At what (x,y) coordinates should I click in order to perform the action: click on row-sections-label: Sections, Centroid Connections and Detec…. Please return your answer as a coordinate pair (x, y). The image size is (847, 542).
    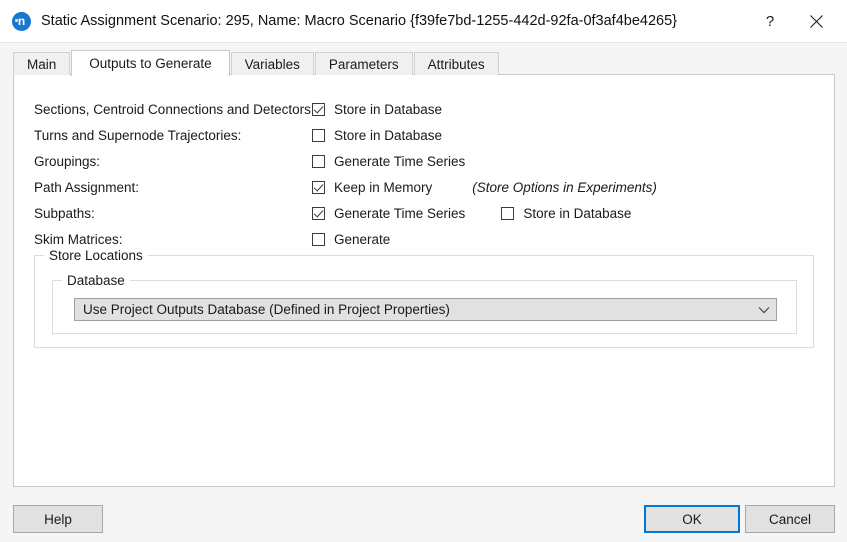
    Looking at the image, I should click on (174, 109).